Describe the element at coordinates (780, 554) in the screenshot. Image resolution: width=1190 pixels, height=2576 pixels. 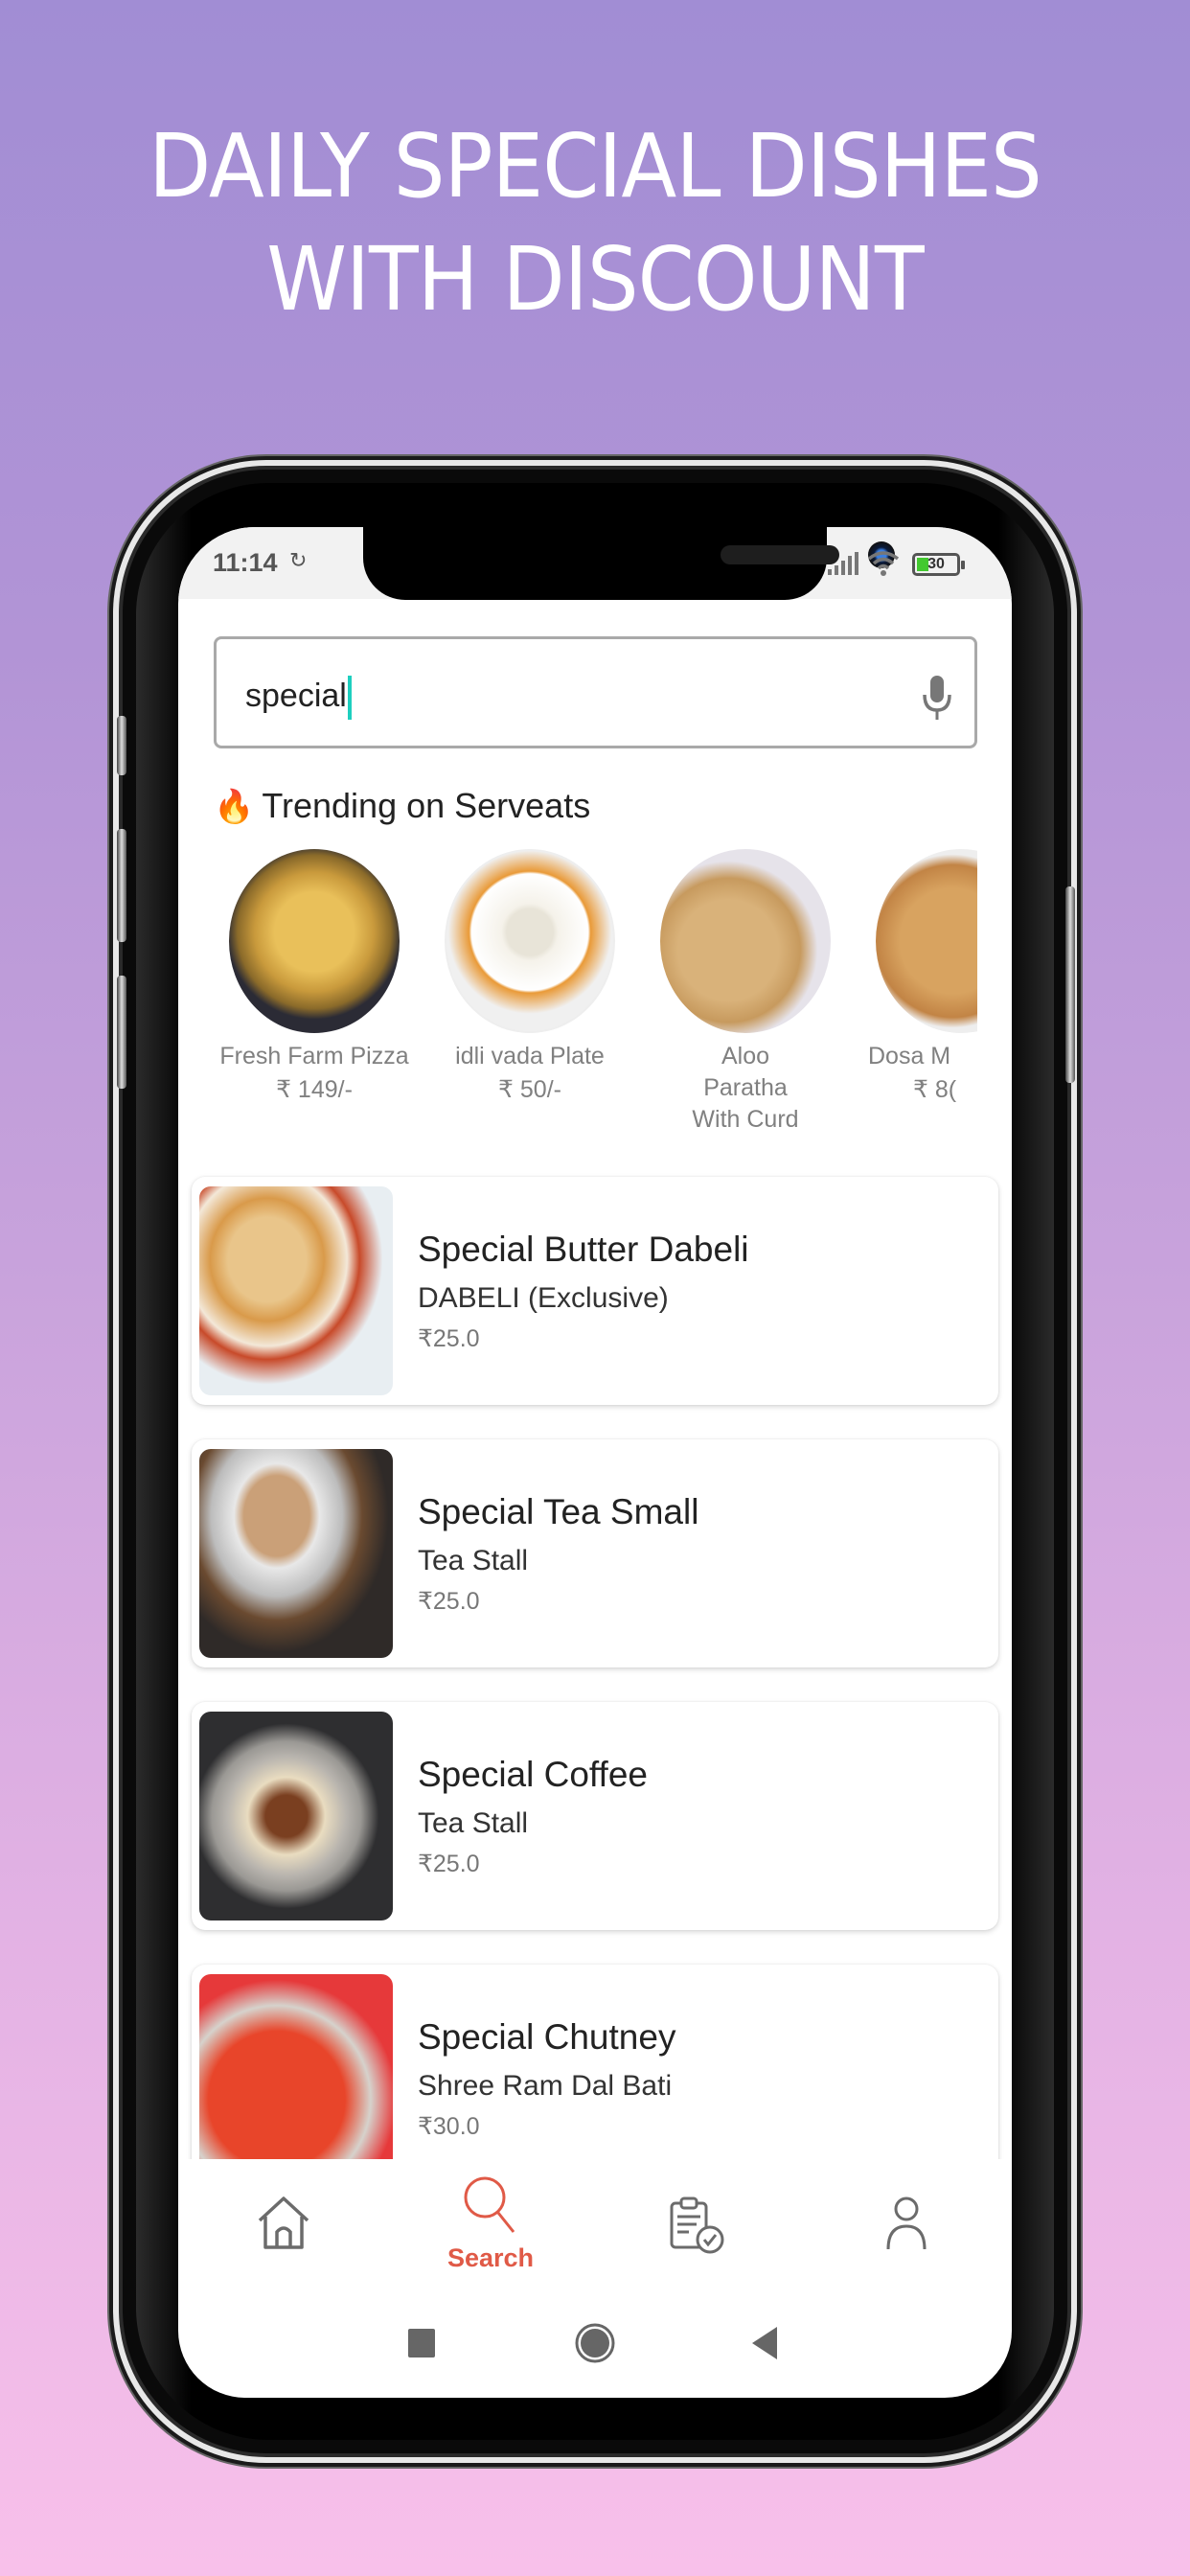
I see `speaker-grille` at that location.